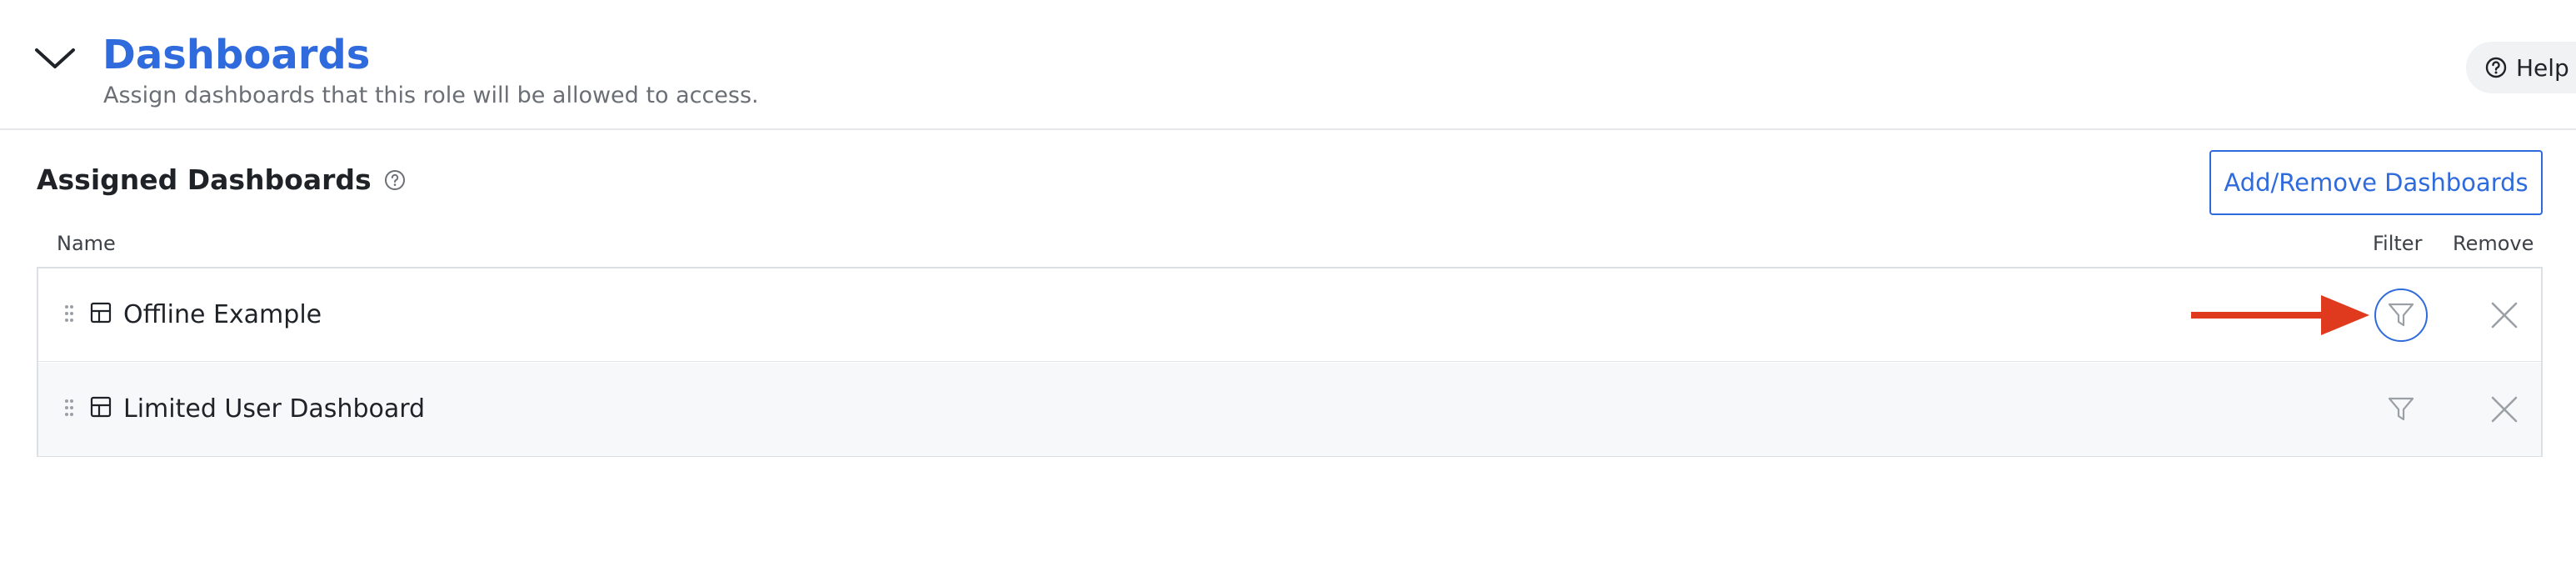  What do you see at coordinates (2496, 68) in the screenshot?
I see `help-icon` at bounding box center [2496, 68].